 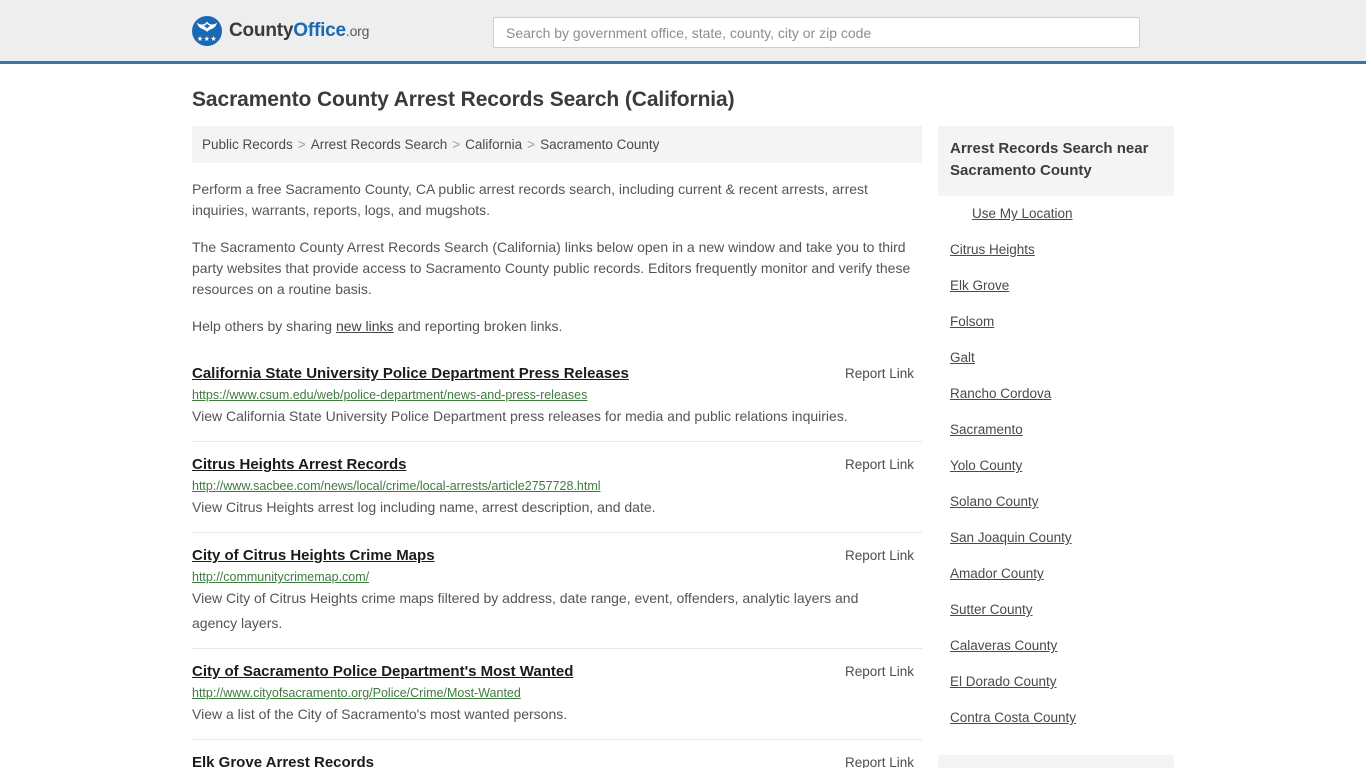 I want to click on breadcrumb-item-0: Public Records, so click(x=247, y=144).